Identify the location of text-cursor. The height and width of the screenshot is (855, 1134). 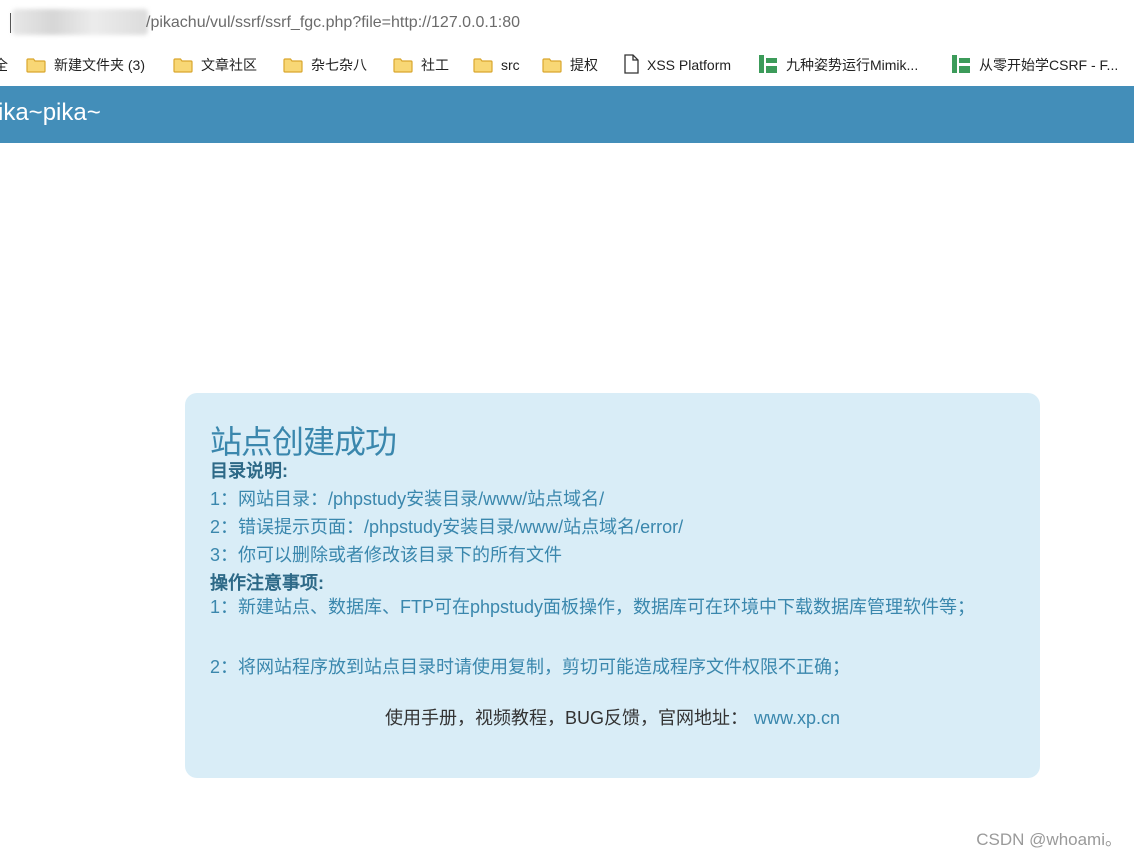
(10, 23).